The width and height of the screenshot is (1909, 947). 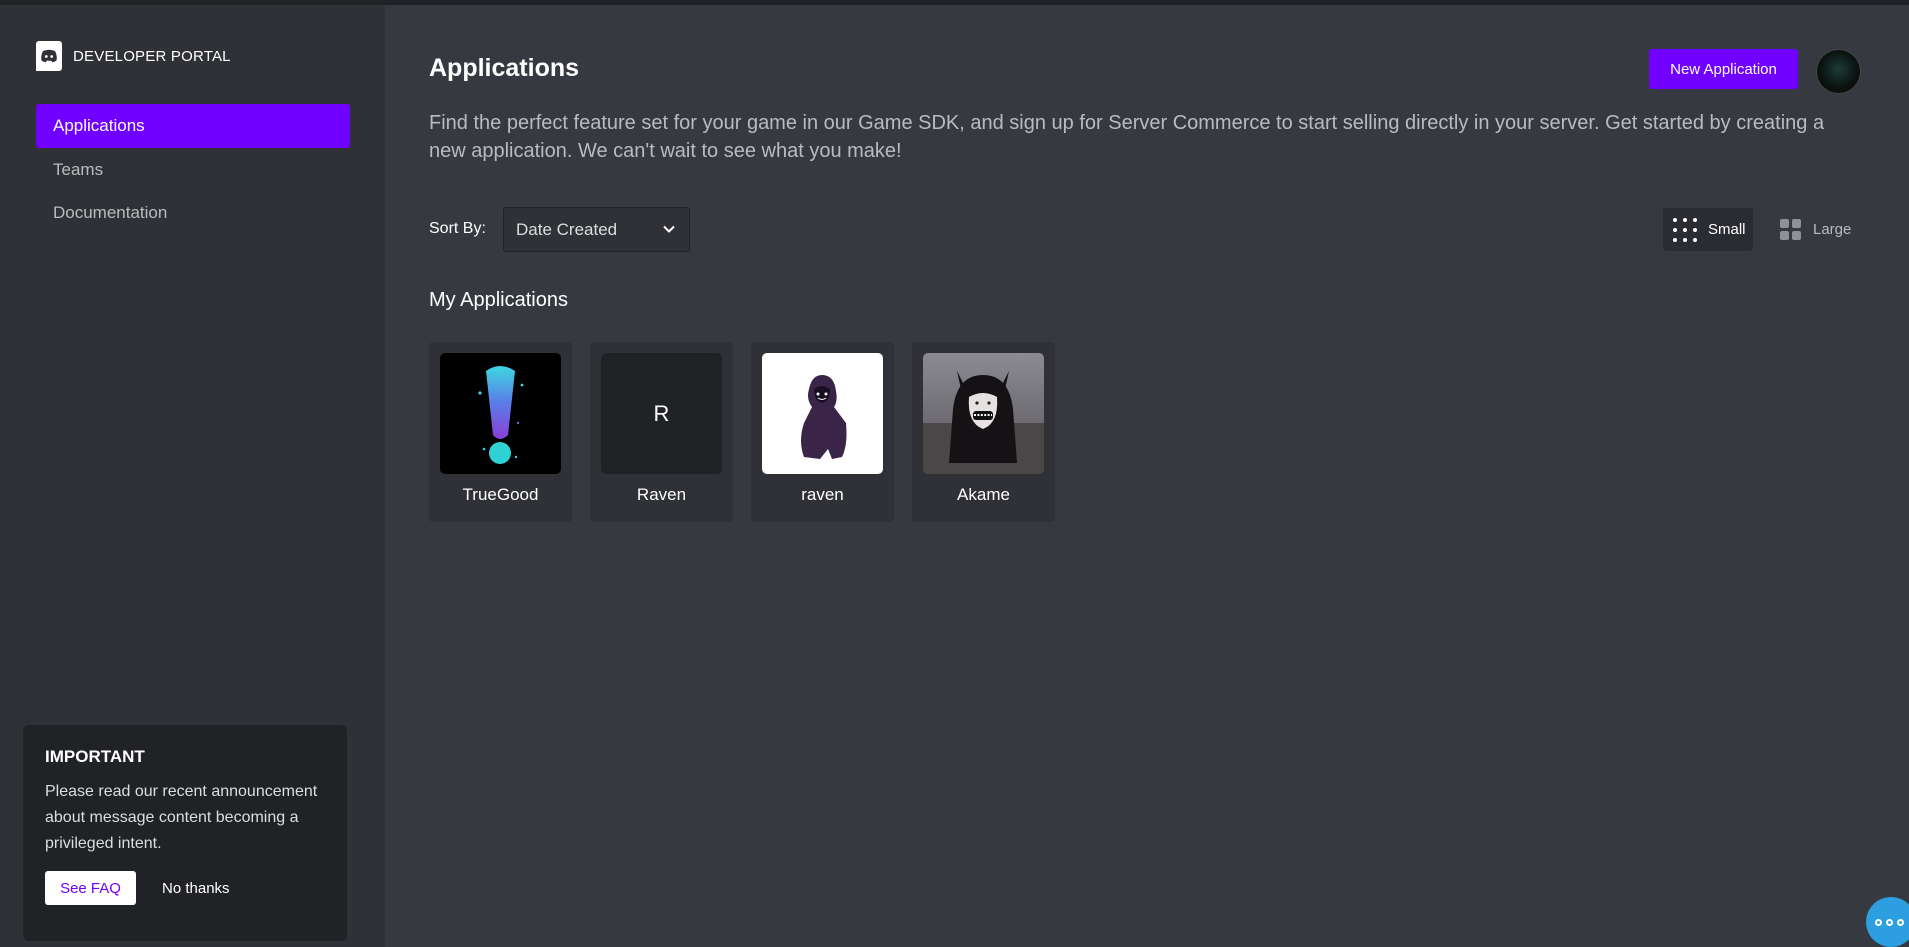 I want to click on sidebar-item-documentation: Documentation, so click(x=193, y=212).